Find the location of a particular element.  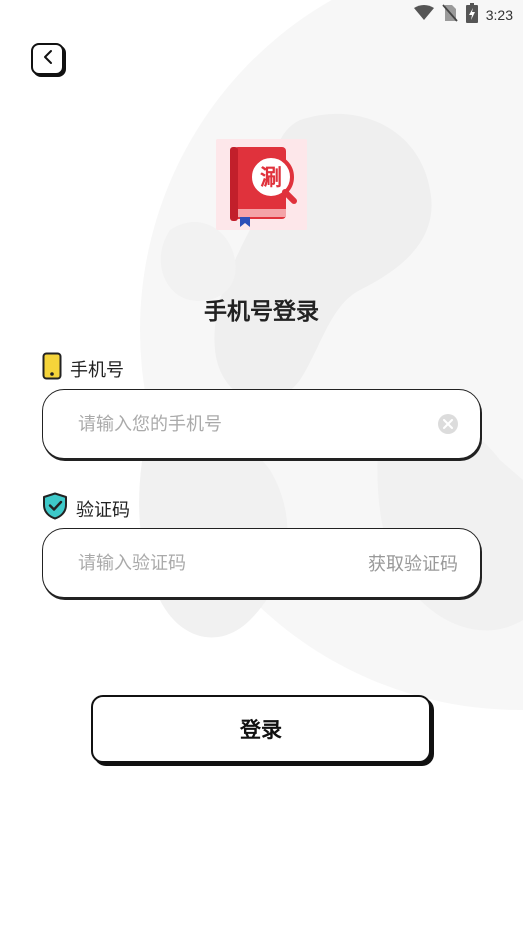

app-logo: 涮 is located at coordinates (261, 184).